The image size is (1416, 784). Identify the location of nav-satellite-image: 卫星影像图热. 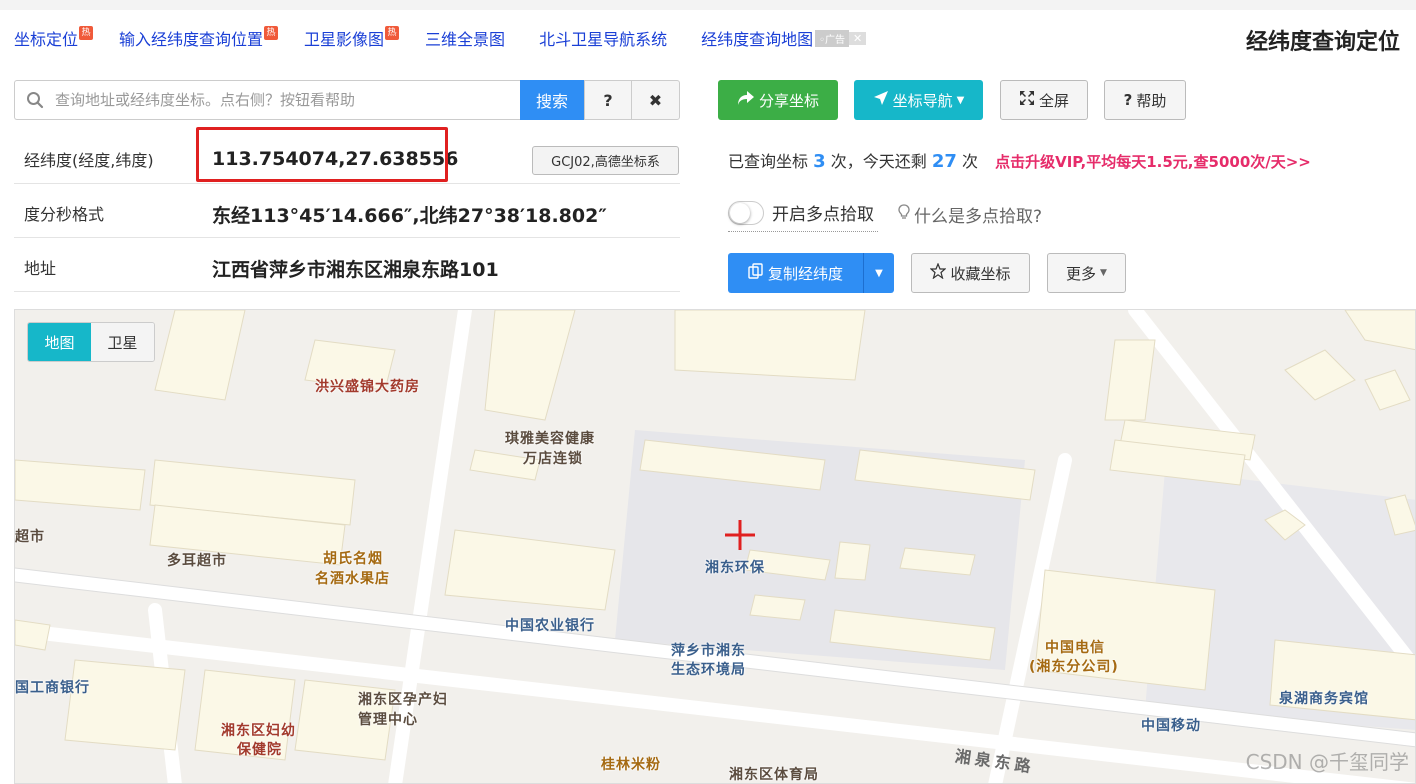
(352, 38).